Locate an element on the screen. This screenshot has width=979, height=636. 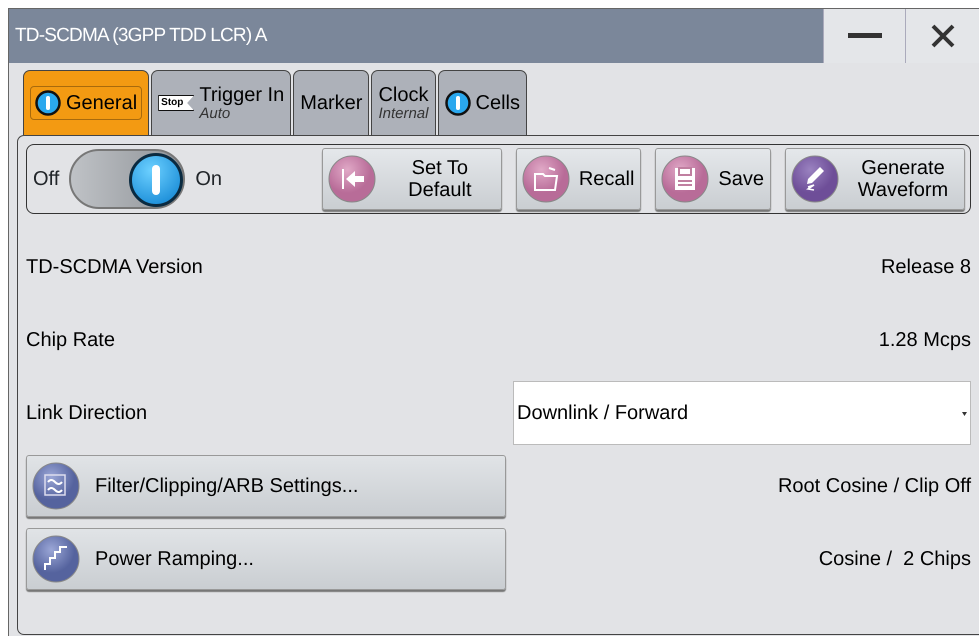
tab: Cells is located at coordinates (482, 102).